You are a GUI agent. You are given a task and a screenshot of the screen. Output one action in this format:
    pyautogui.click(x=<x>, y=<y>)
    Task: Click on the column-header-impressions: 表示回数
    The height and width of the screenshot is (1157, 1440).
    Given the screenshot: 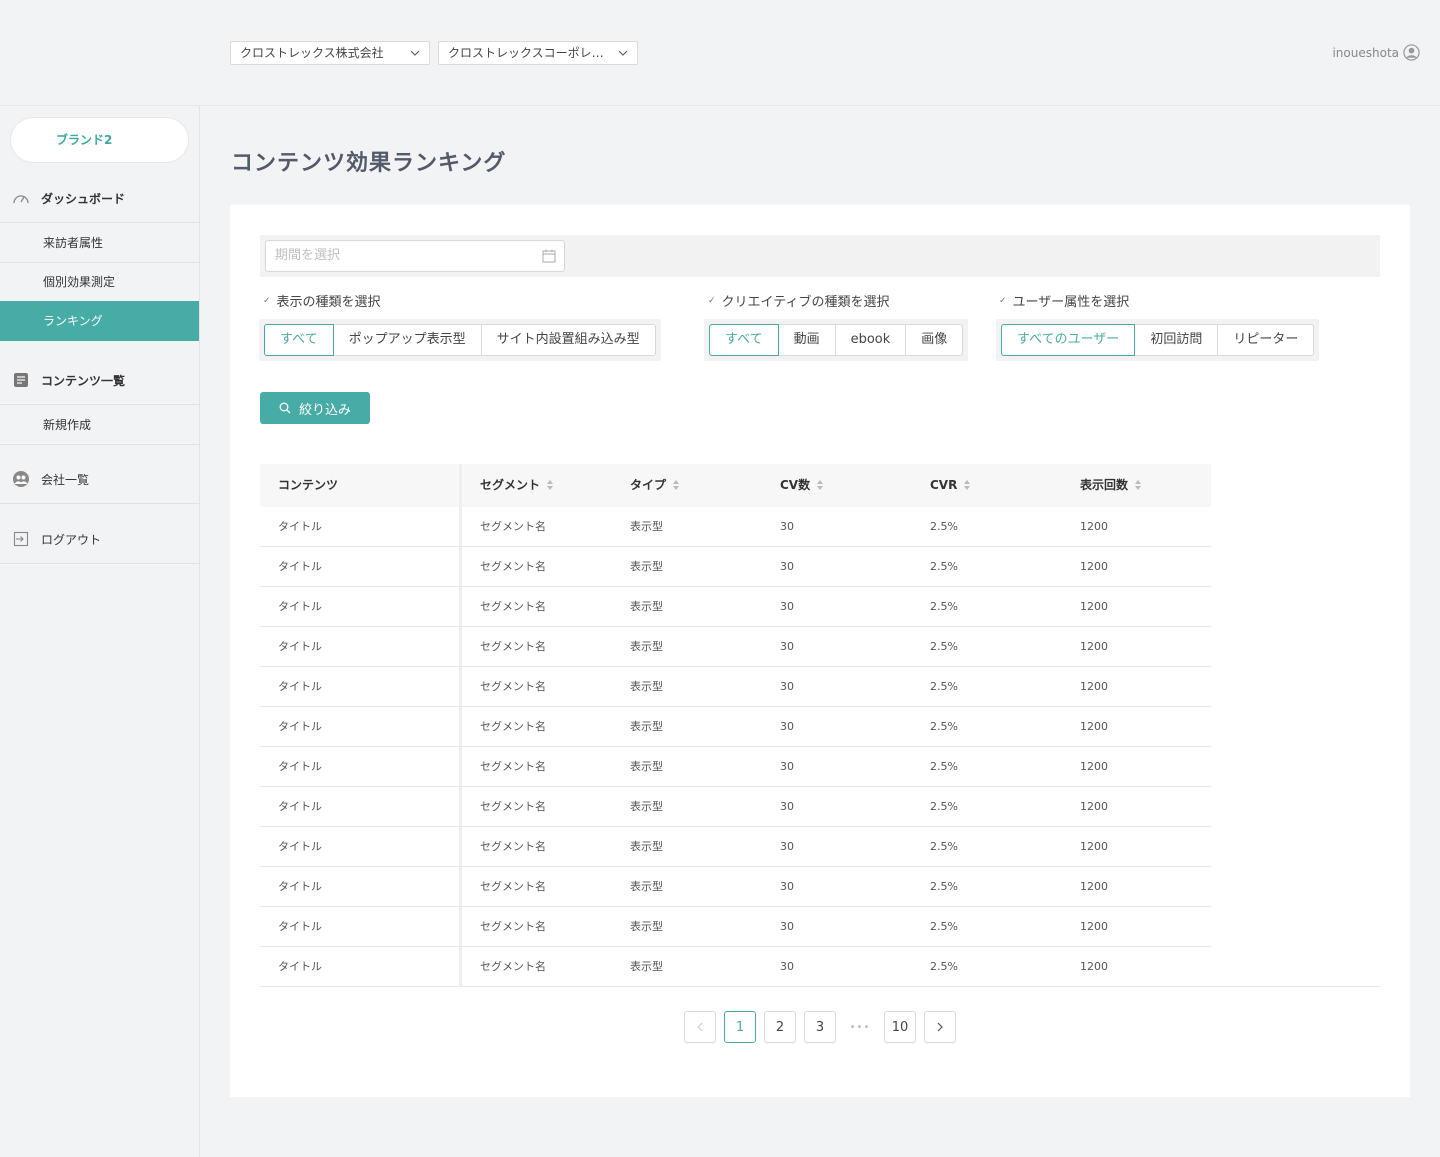 What is the action you would take?
    pyautogui.click(x=1136, y=485)
    